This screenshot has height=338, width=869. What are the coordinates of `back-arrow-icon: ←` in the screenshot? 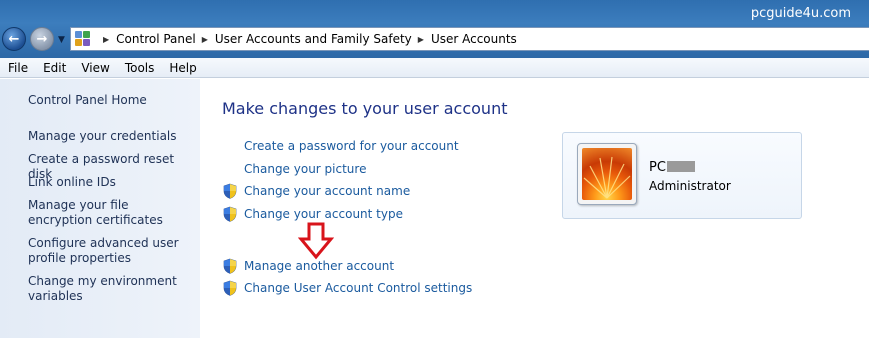 It's located at (14, 39).